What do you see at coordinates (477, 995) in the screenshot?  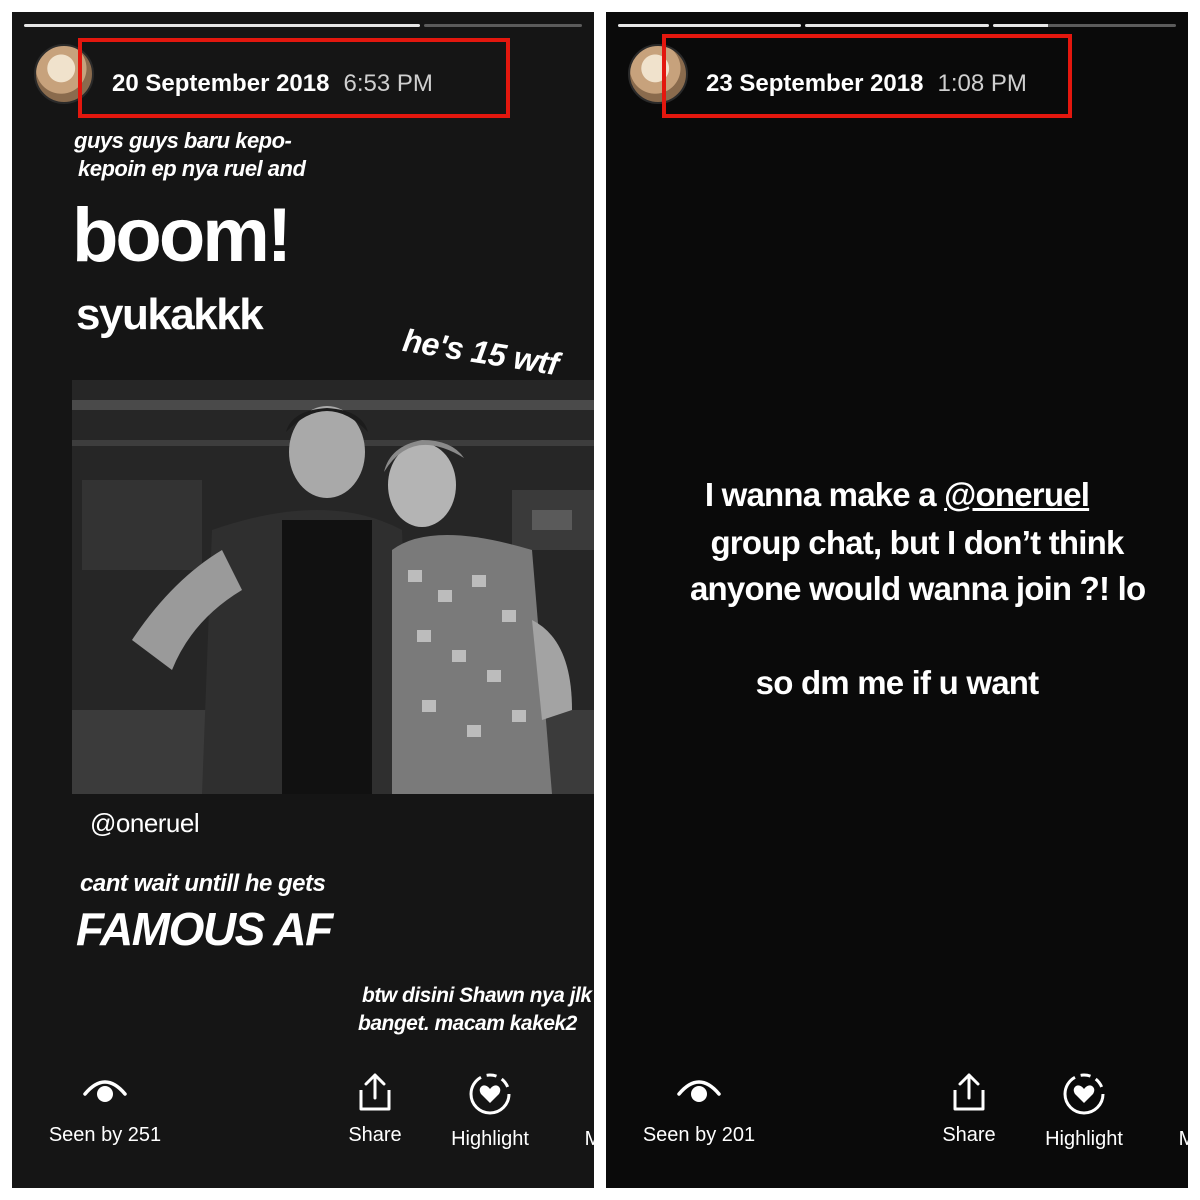 I see `story-text-btw-line1: btw disini Shawn nya jlk` at bounding box center [477, 995].